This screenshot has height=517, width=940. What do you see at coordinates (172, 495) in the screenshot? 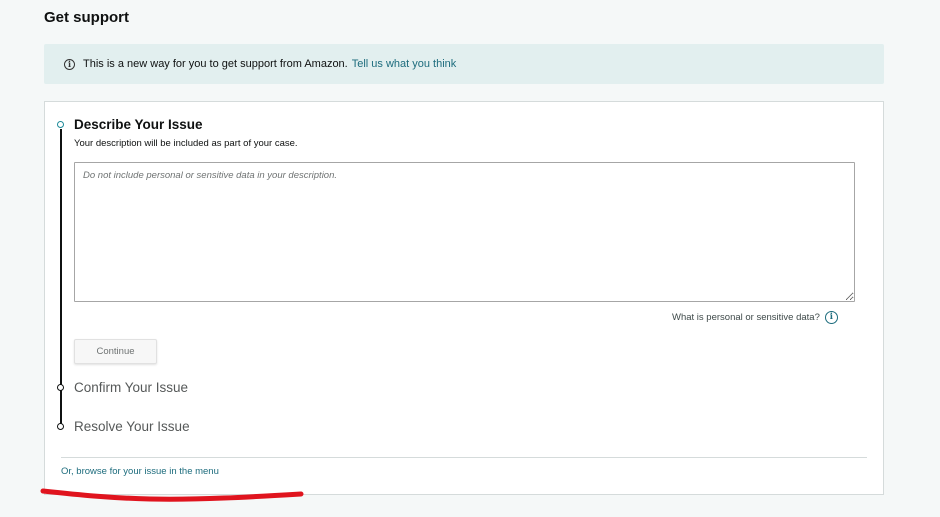
I see `red-underline-annotation` at bounding box center [172, 495].